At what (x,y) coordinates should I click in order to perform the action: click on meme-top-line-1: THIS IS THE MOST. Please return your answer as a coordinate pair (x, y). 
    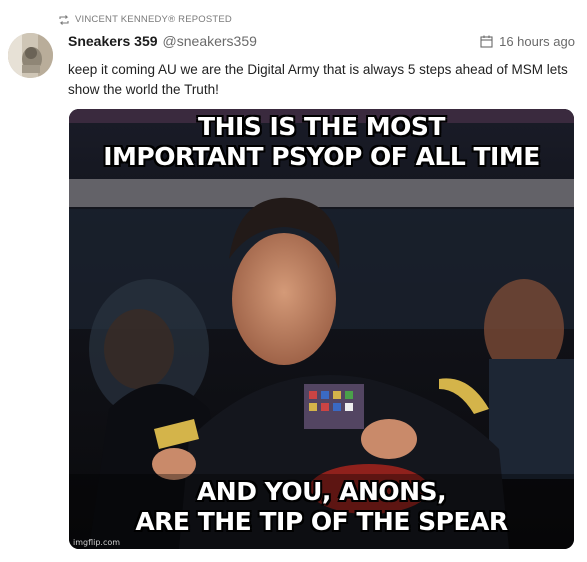
    Looking at the image, I should click on (321, 126).